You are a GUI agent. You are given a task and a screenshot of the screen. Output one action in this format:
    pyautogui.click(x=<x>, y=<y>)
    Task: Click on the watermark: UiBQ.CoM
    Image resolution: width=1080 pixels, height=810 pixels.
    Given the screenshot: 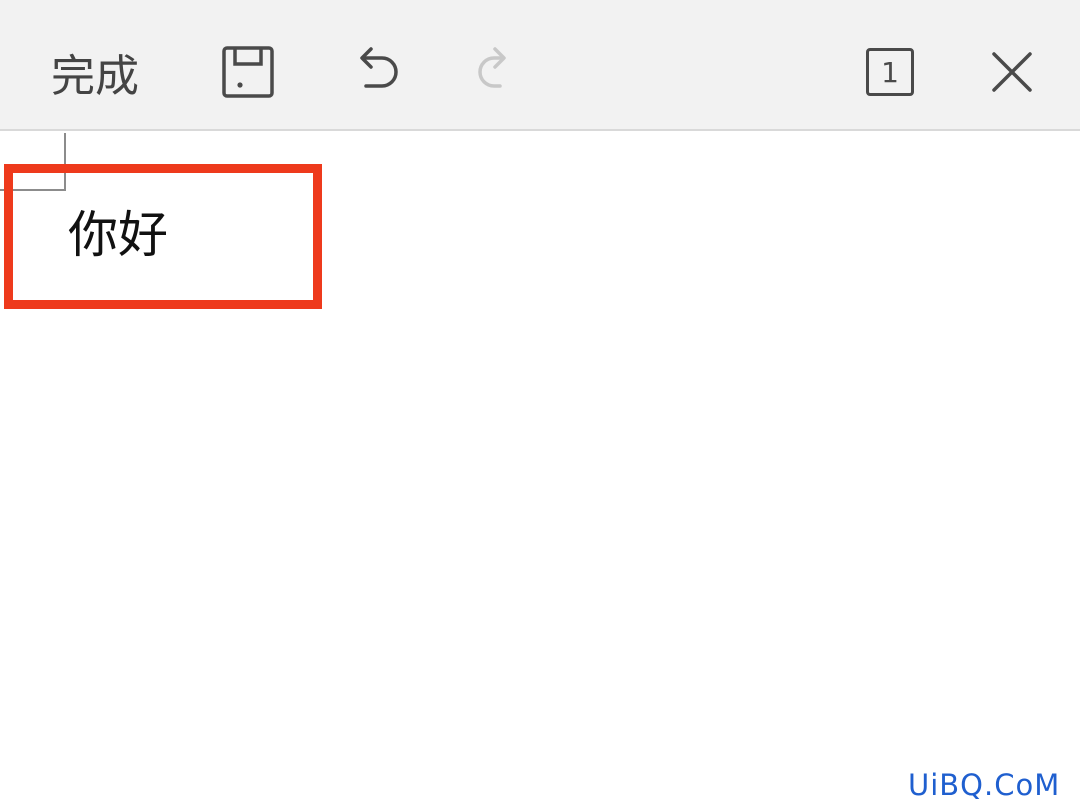 What is the action you would take?
    pyautogui.click(x=984, y=785)
    